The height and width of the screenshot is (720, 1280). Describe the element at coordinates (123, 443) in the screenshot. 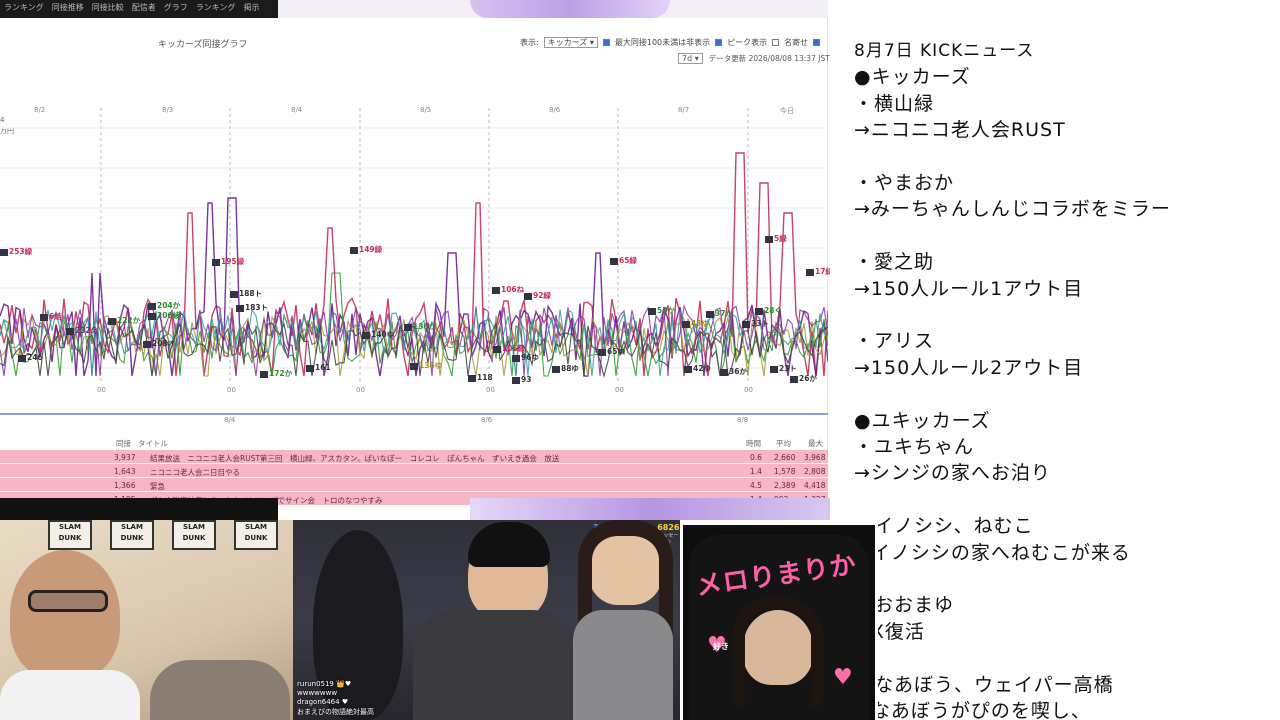

I see `th-viewers: 同接` at that location.